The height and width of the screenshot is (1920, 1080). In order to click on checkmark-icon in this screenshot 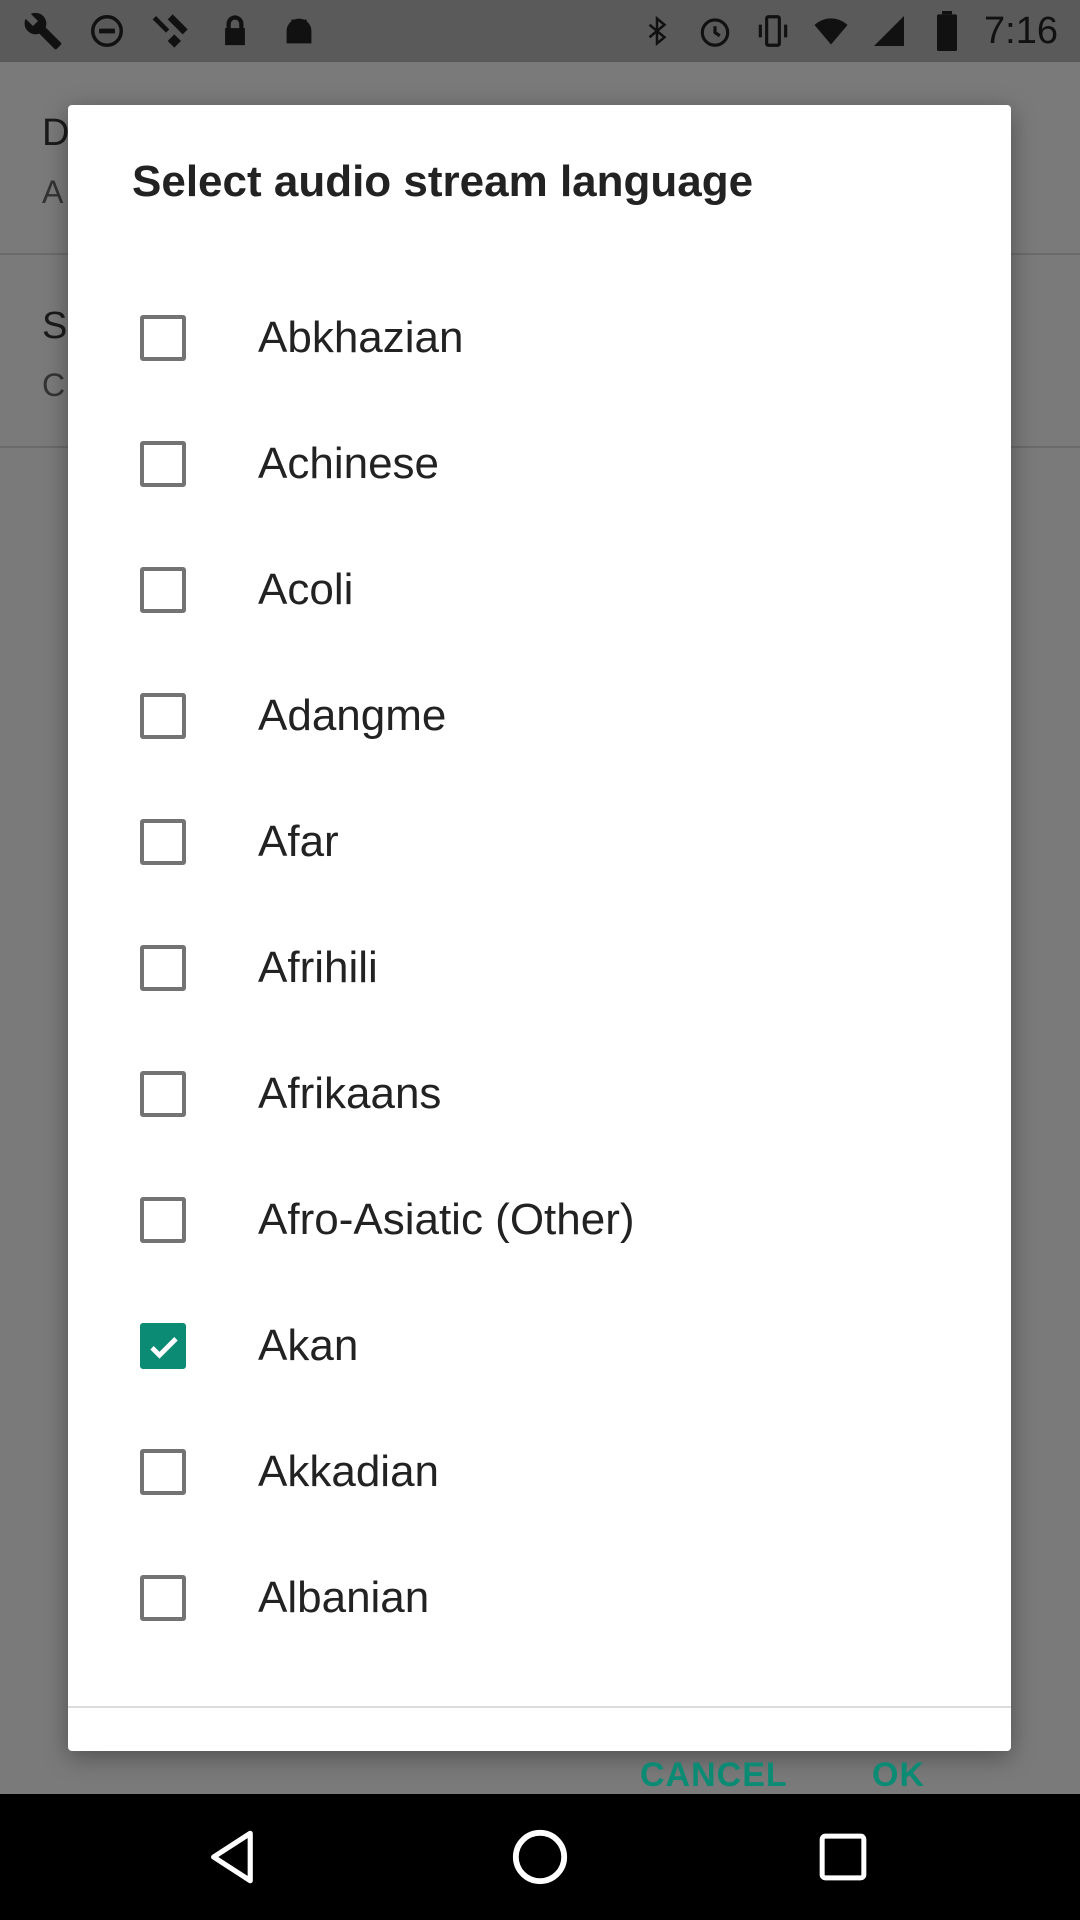, I will do `click(164, 1348)`.